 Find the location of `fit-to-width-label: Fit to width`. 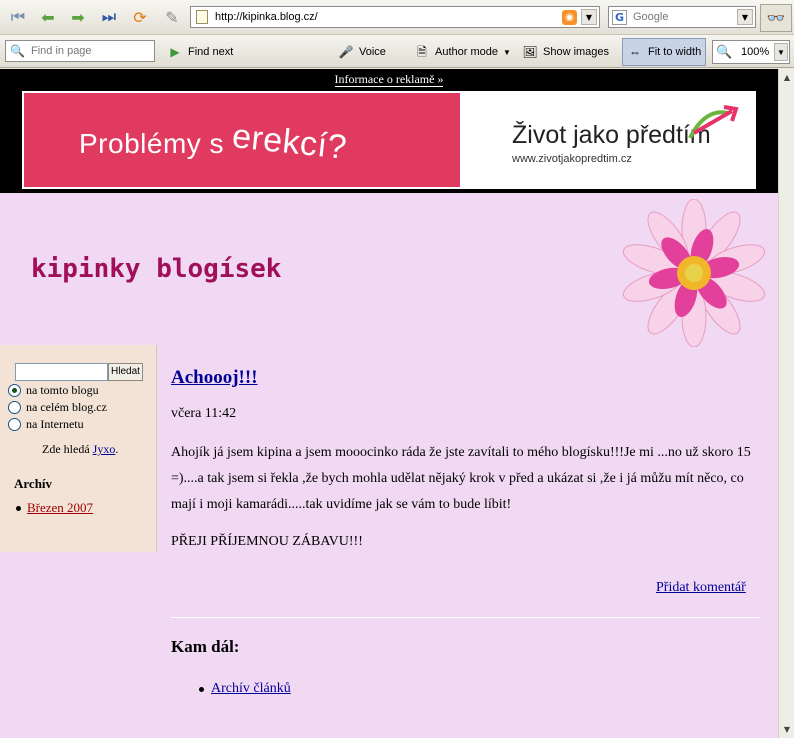

fit-to-width-label: Fit to width is located at coordinates (675, 52).